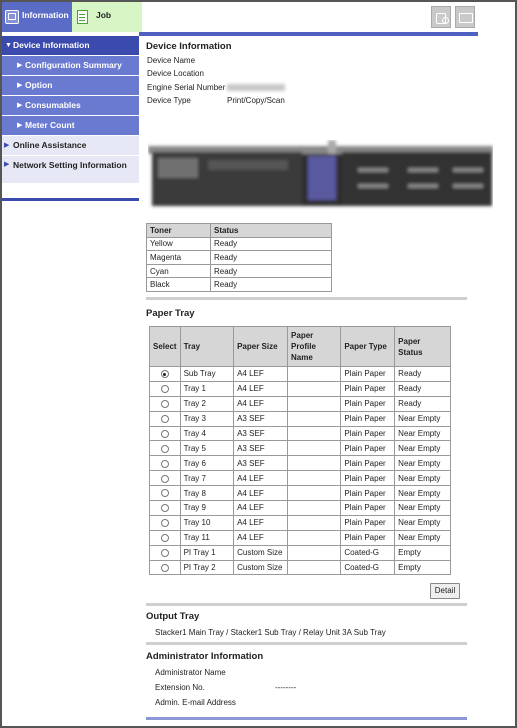 This screenshot has height=728, width=517. Describe the element at coordinates (320, 173) in the screenshot. I see `device-image` at that location.